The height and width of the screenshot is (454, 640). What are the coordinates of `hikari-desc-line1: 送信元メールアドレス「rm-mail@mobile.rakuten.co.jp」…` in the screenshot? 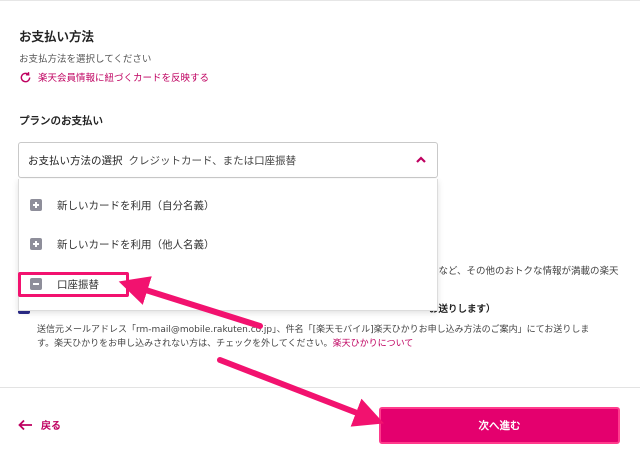 It's located at (313, 330).